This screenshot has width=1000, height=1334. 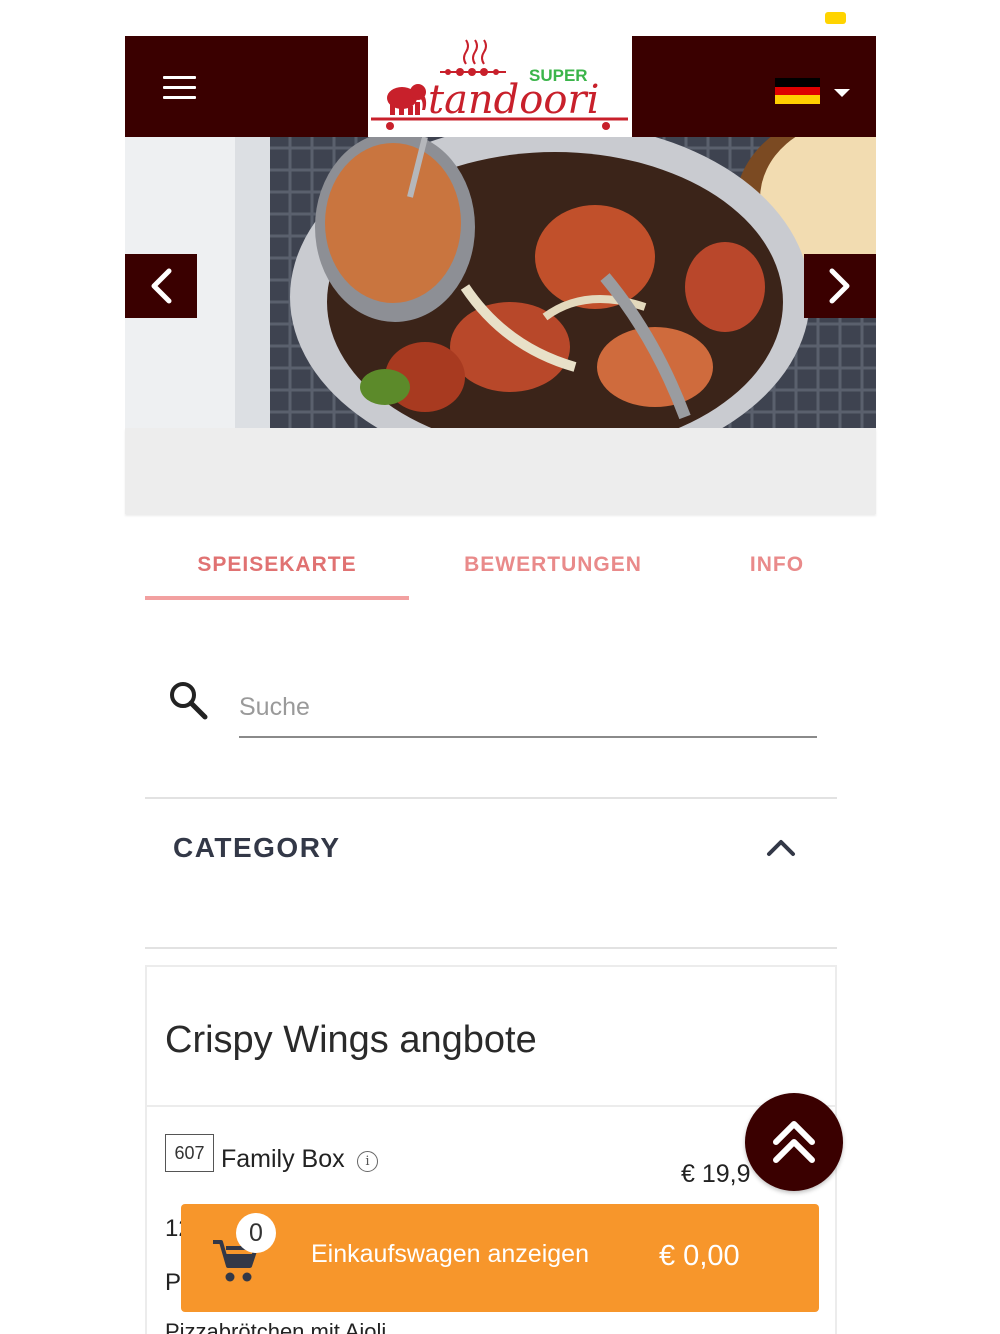 I want to click on chevron-up-icon, so click(x=781, y=848).